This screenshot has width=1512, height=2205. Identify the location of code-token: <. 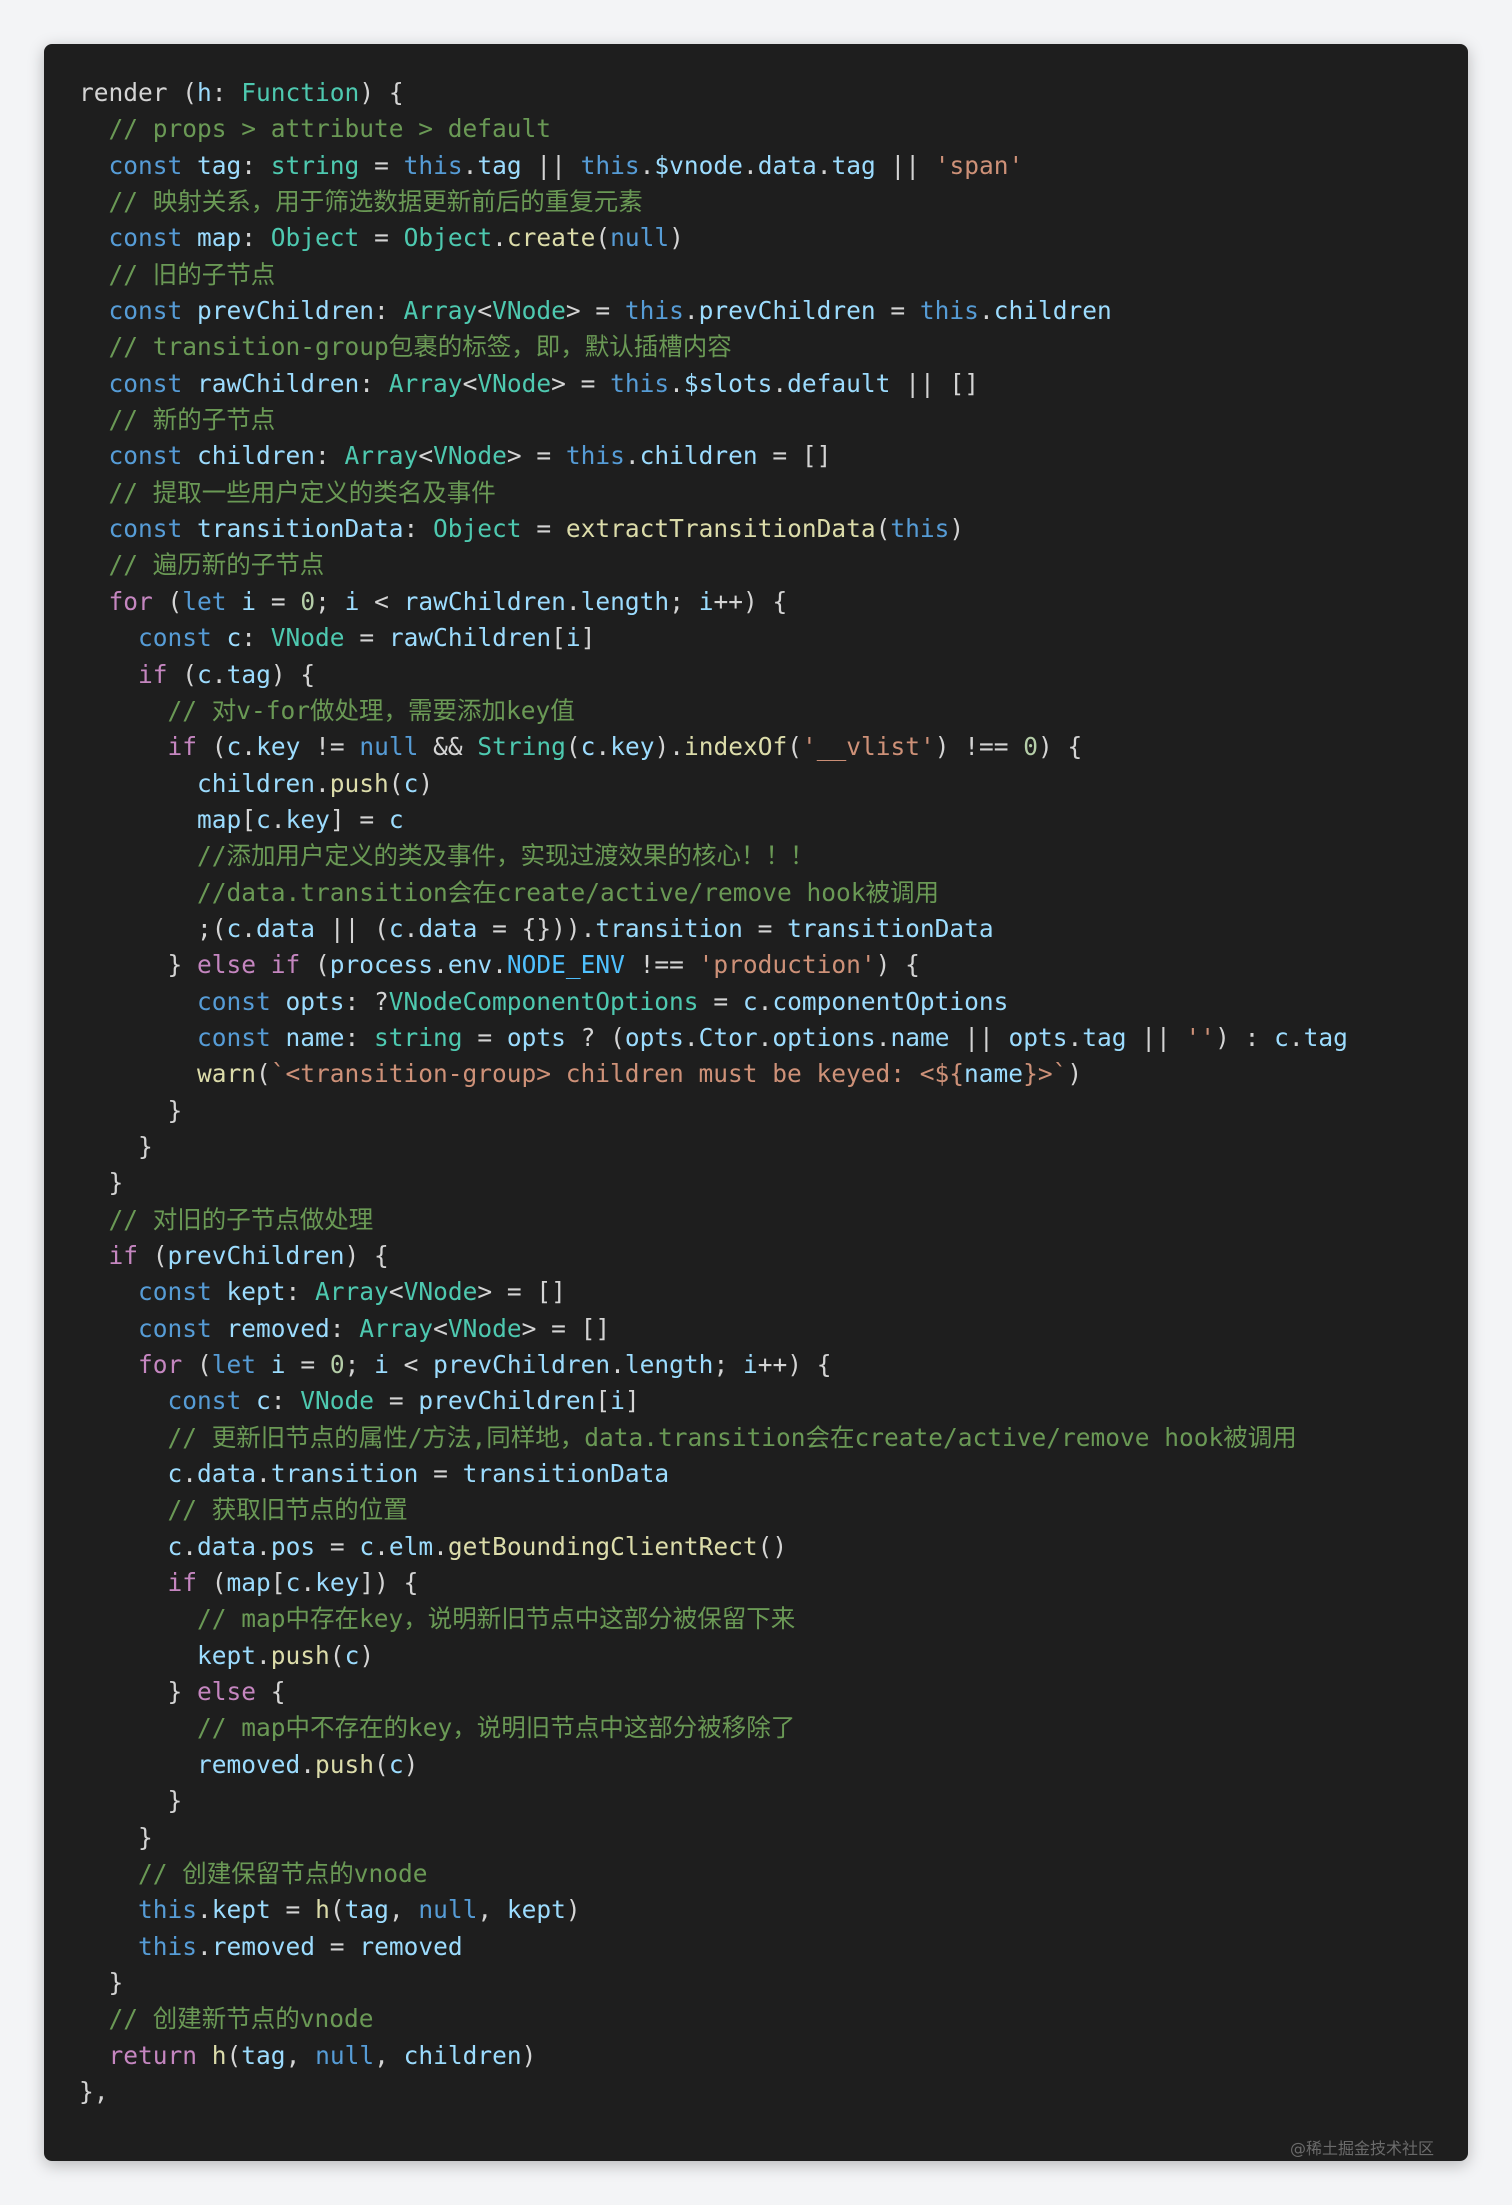
(411, 1365).